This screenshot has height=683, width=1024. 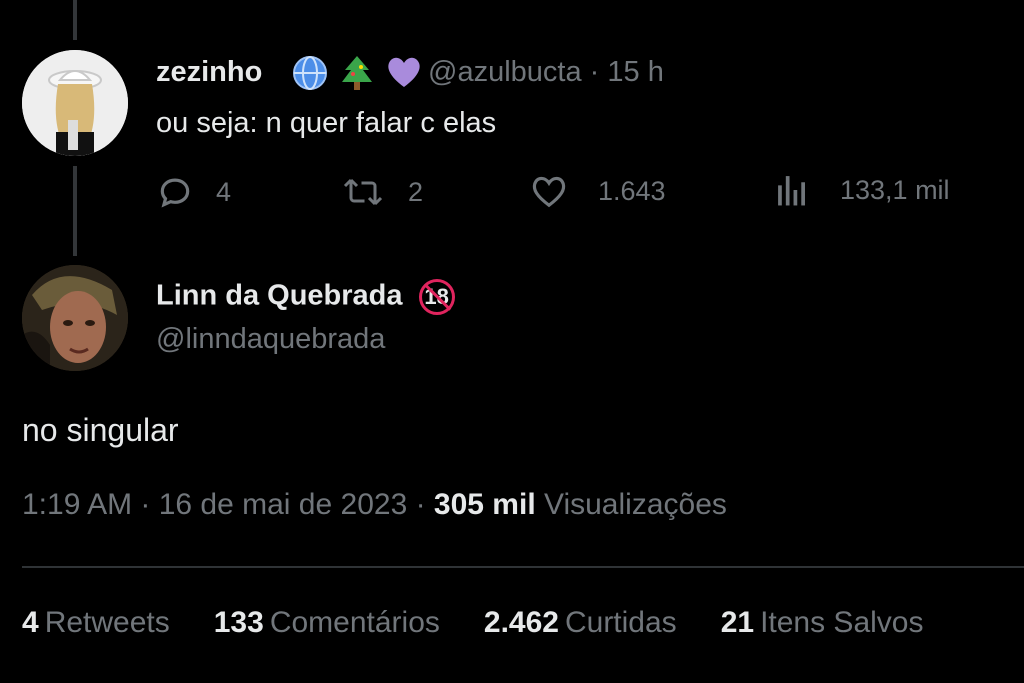 What do you see at coordinates (791, 191) in the screenshot?
I see `analytics-icon` at bounding box center [791, 191].